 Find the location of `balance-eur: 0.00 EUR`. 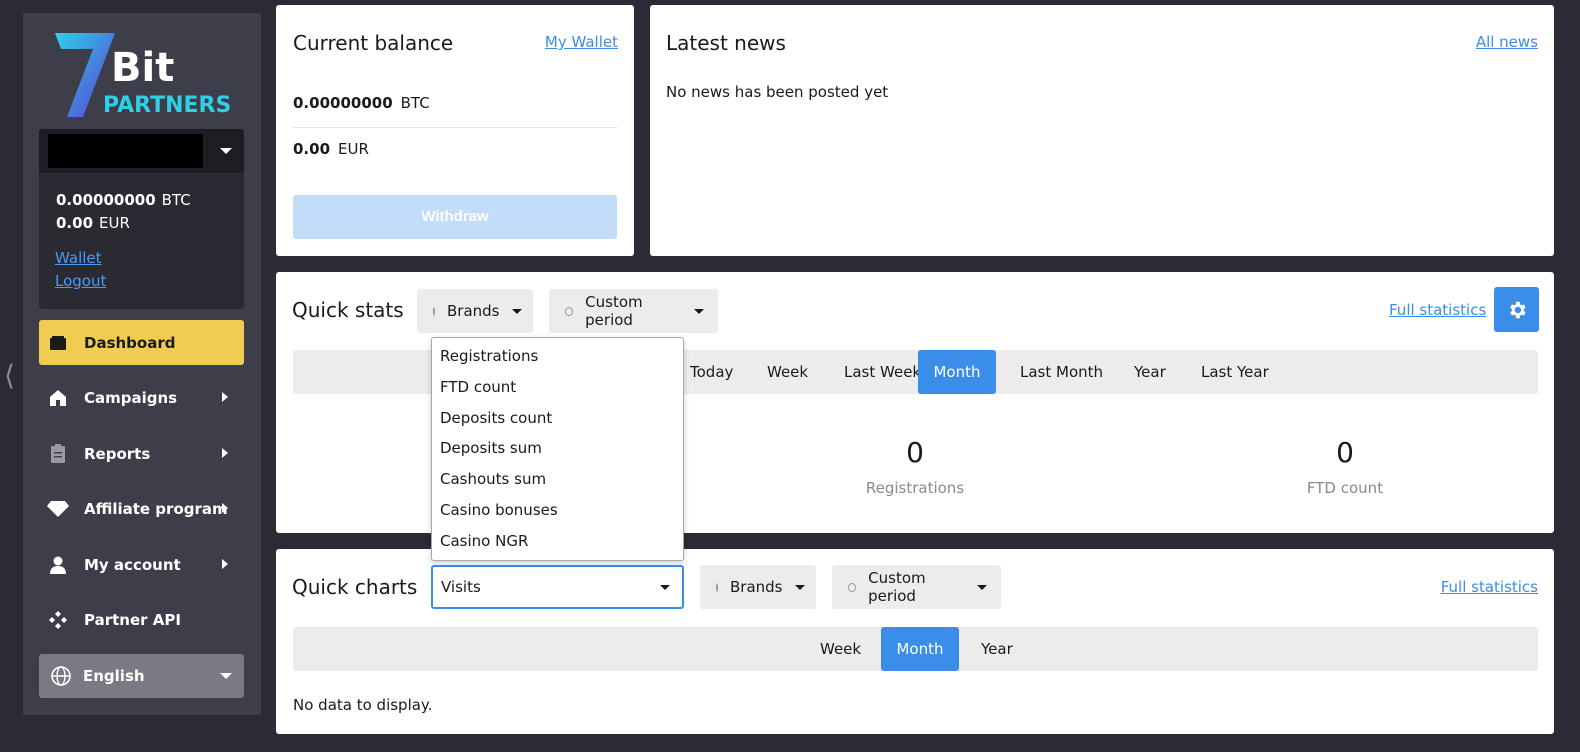

balance-eur: 0.00 EUR is located at coordinates (331, 149).